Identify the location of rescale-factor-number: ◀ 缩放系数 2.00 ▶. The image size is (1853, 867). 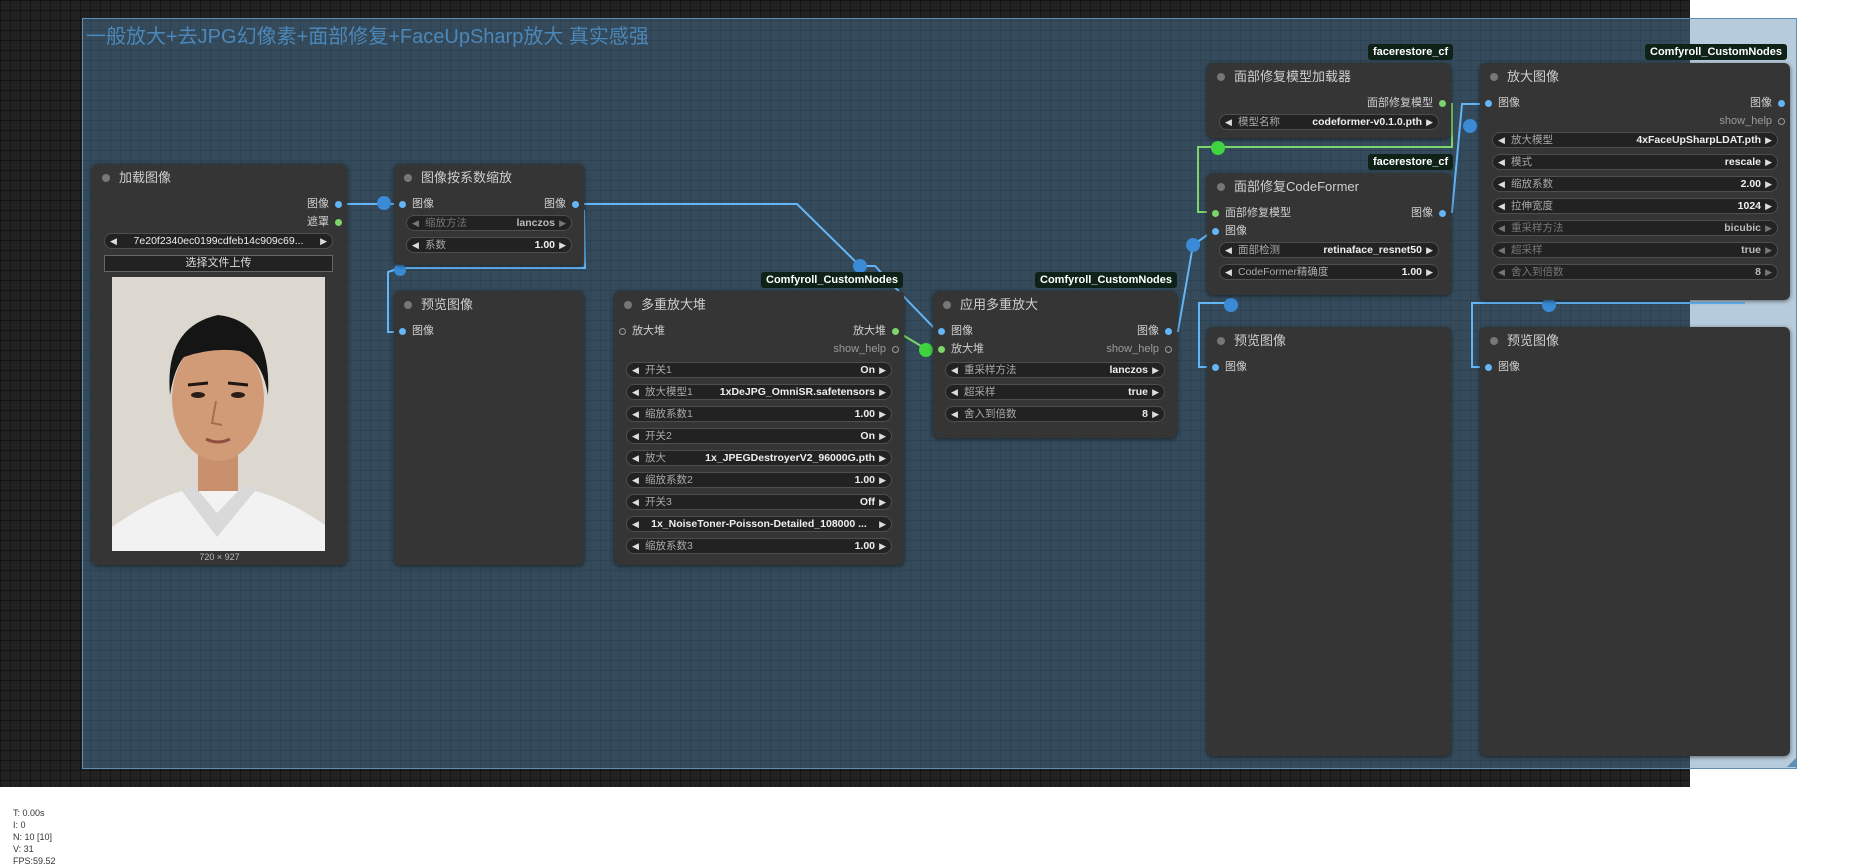
(1635, 184).